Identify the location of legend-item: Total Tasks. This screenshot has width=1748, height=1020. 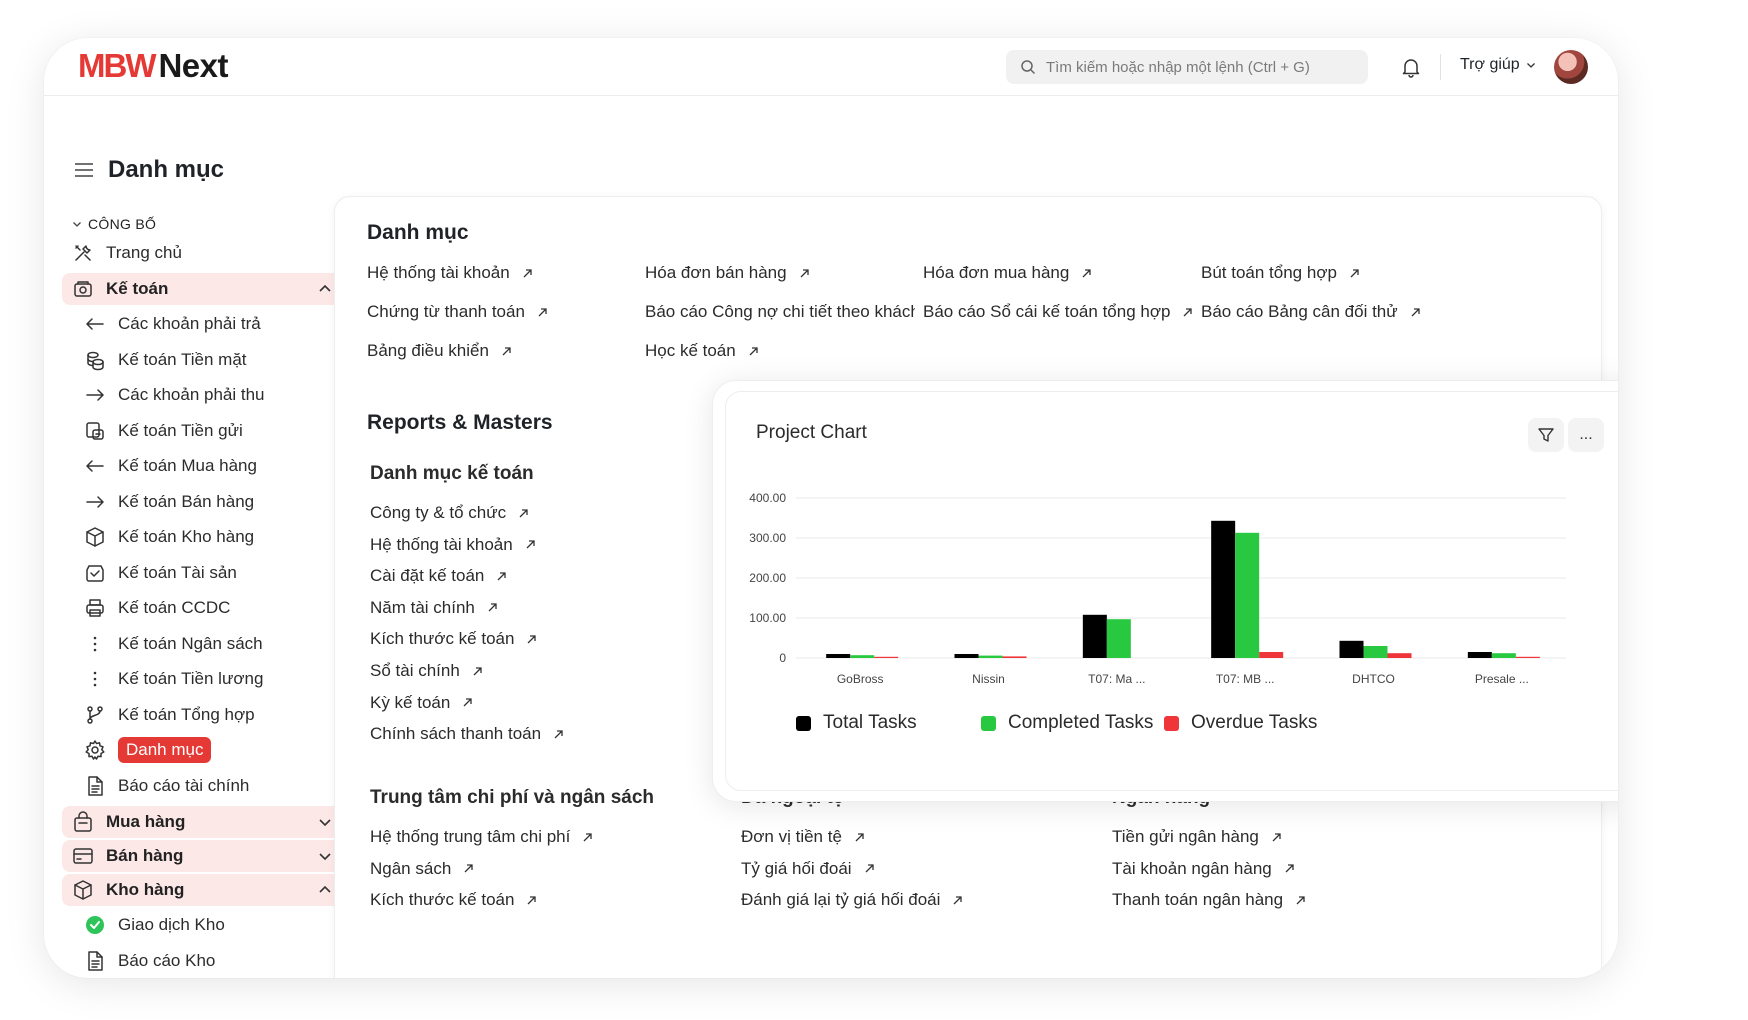
(856, 723).